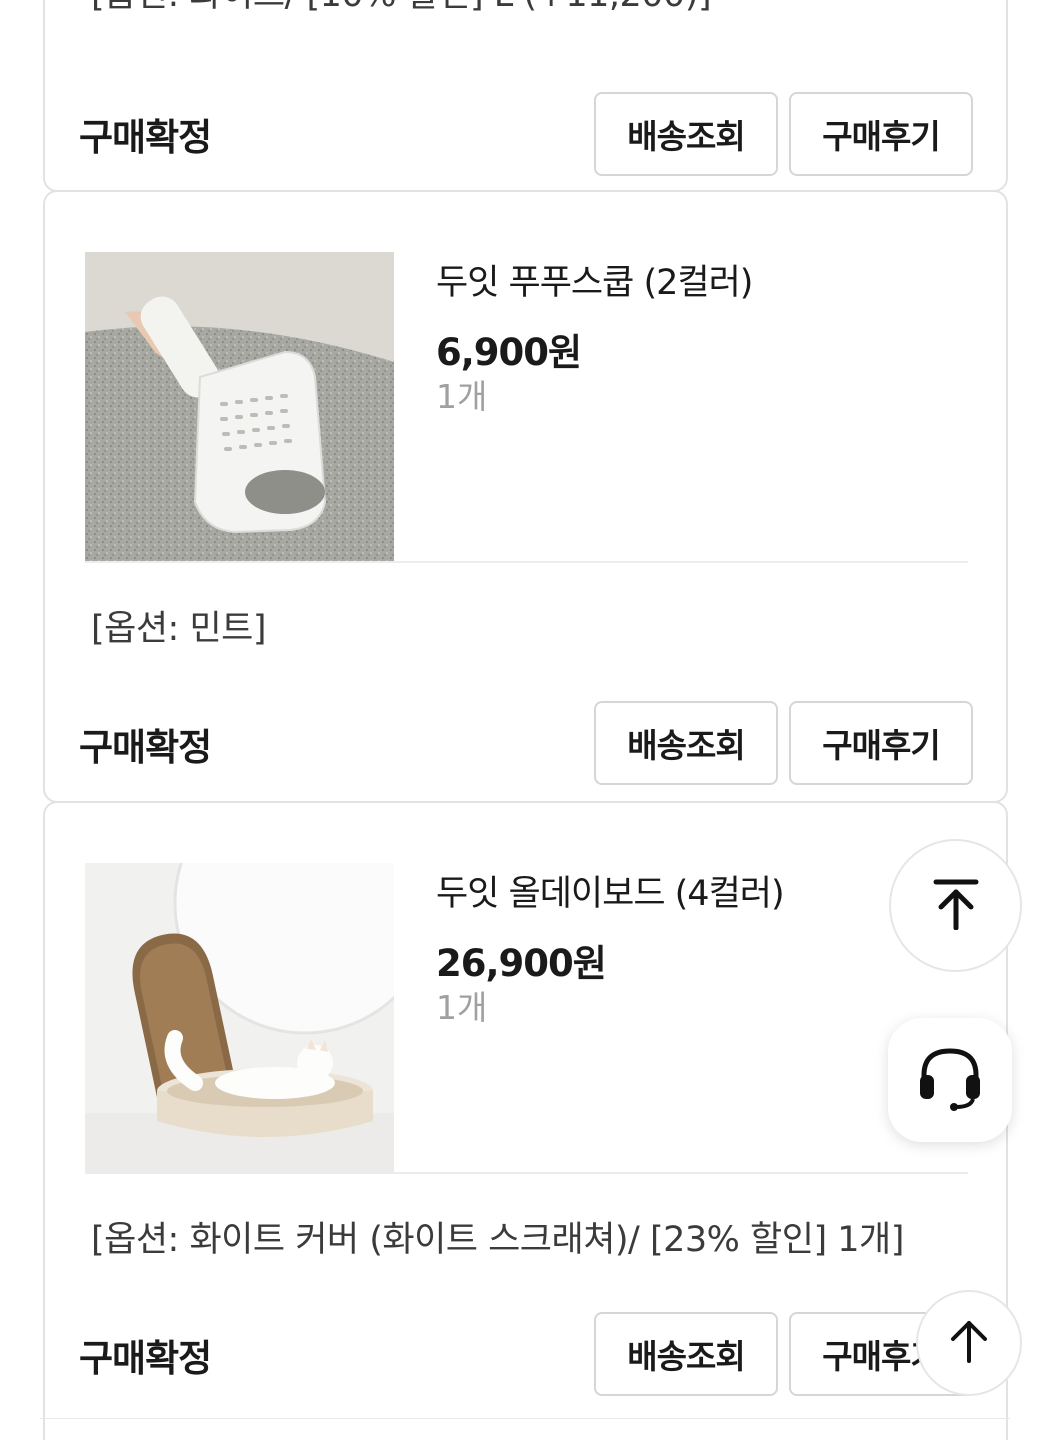 The width and height of the screenshot is (1051, 1440). I want to click on headset-icon, so click(950, 1080).